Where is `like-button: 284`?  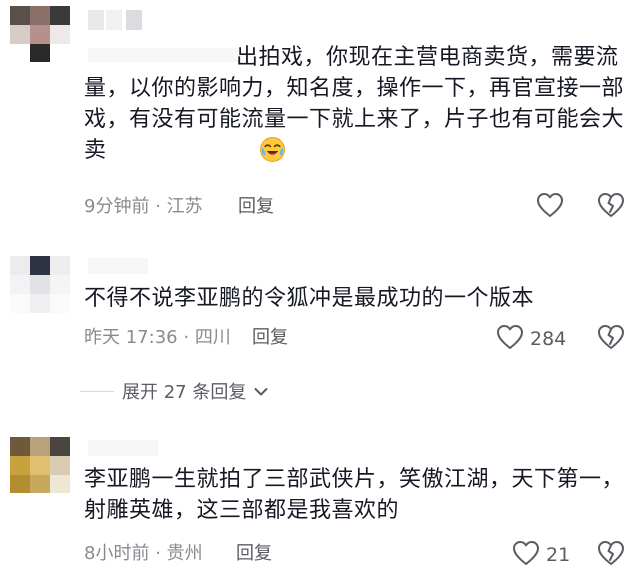
like-button: 284 is located at coordinates (531, 339).